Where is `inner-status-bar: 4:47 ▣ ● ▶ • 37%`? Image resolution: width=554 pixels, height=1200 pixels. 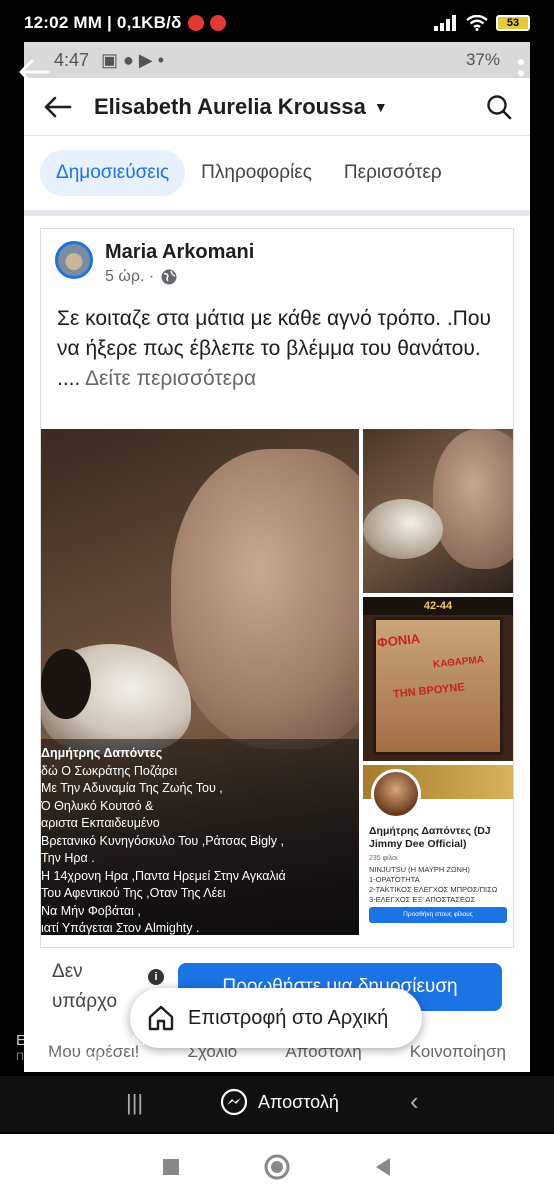 inner-status-bar: 4:47 ▣ ● ▶ • 37% is located at coordinates (277, 60).